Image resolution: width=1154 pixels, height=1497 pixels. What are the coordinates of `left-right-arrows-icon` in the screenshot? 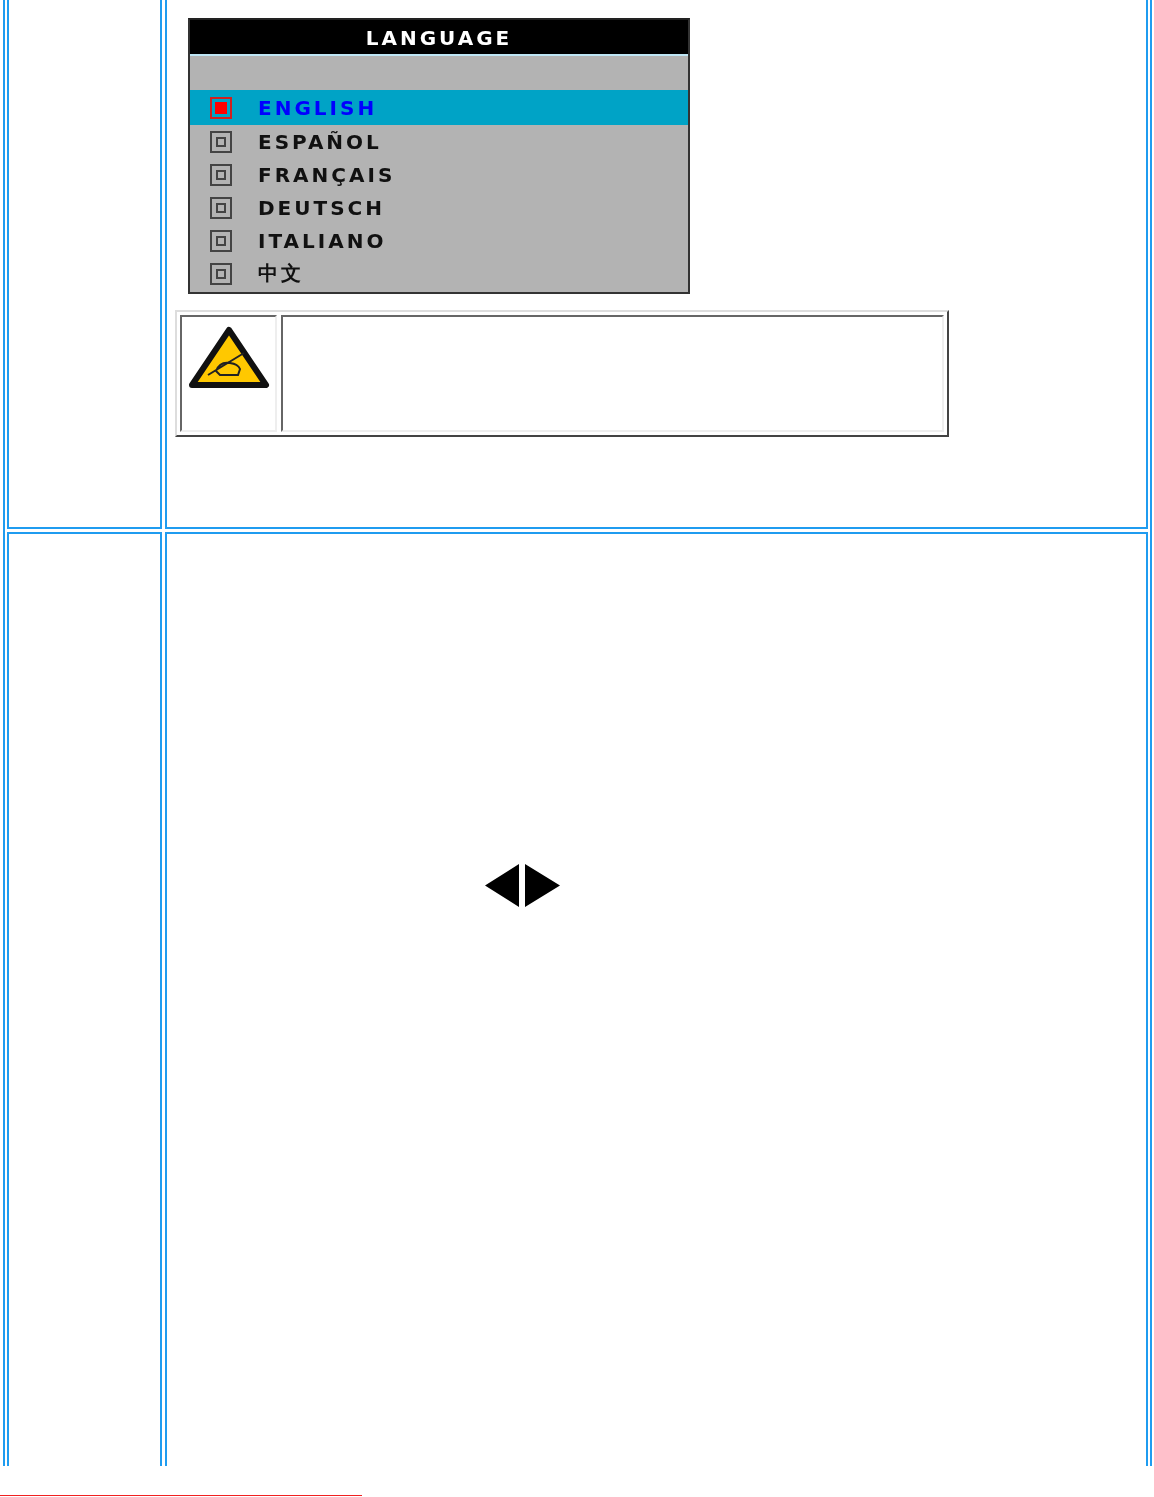 It's located at (522, 885).